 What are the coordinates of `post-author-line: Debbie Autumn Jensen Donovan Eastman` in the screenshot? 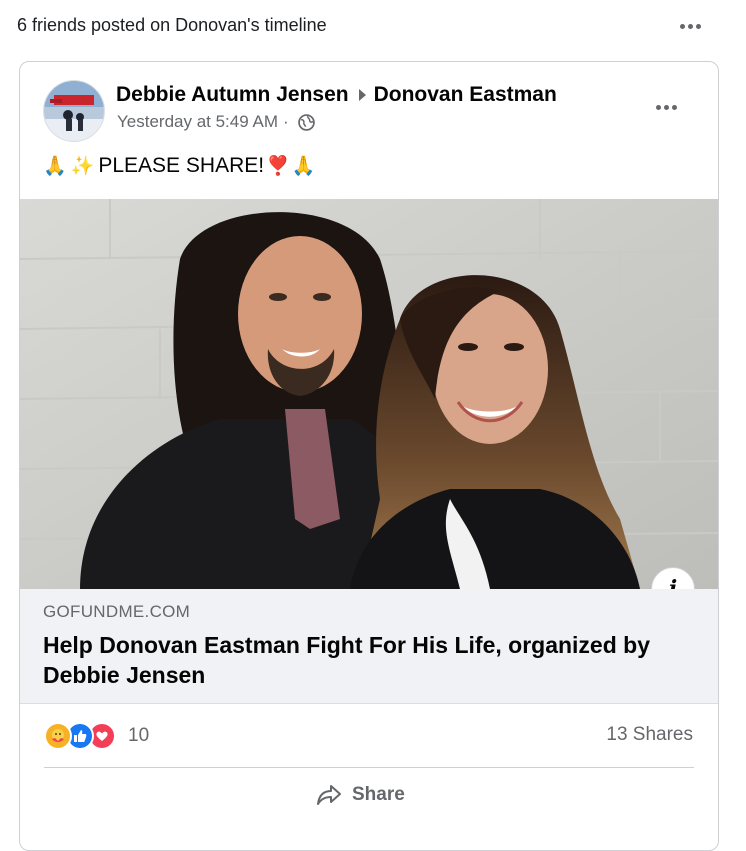 It's located at (336, 95).